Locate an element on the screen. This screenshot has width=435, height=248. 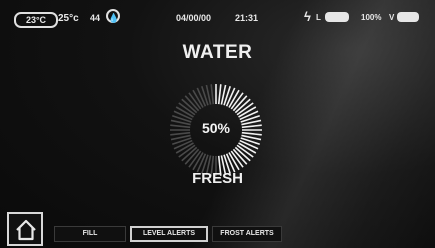
inside-temp-badge: 23°C is located at coordinates (36, 20).